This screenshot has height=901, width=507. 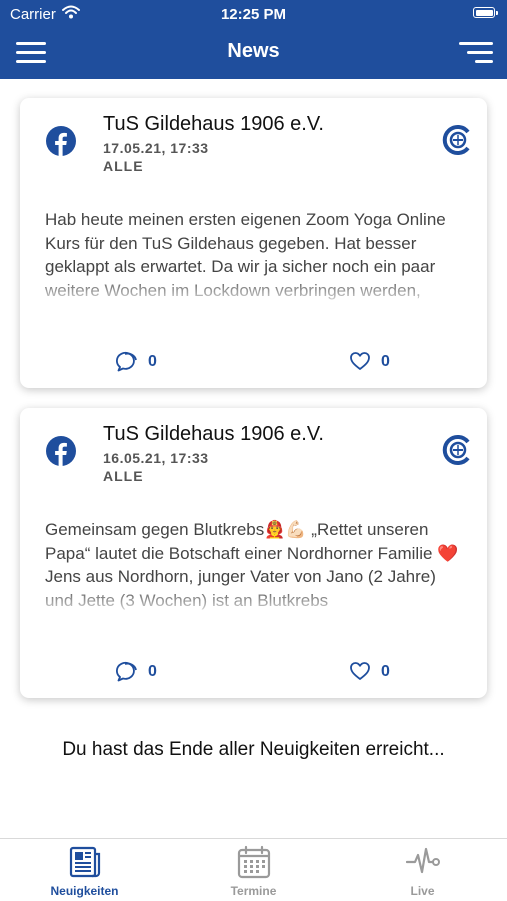 I want to click on tab-neuigkeiten: Neuigkeiten, so click(x=84, y=870).